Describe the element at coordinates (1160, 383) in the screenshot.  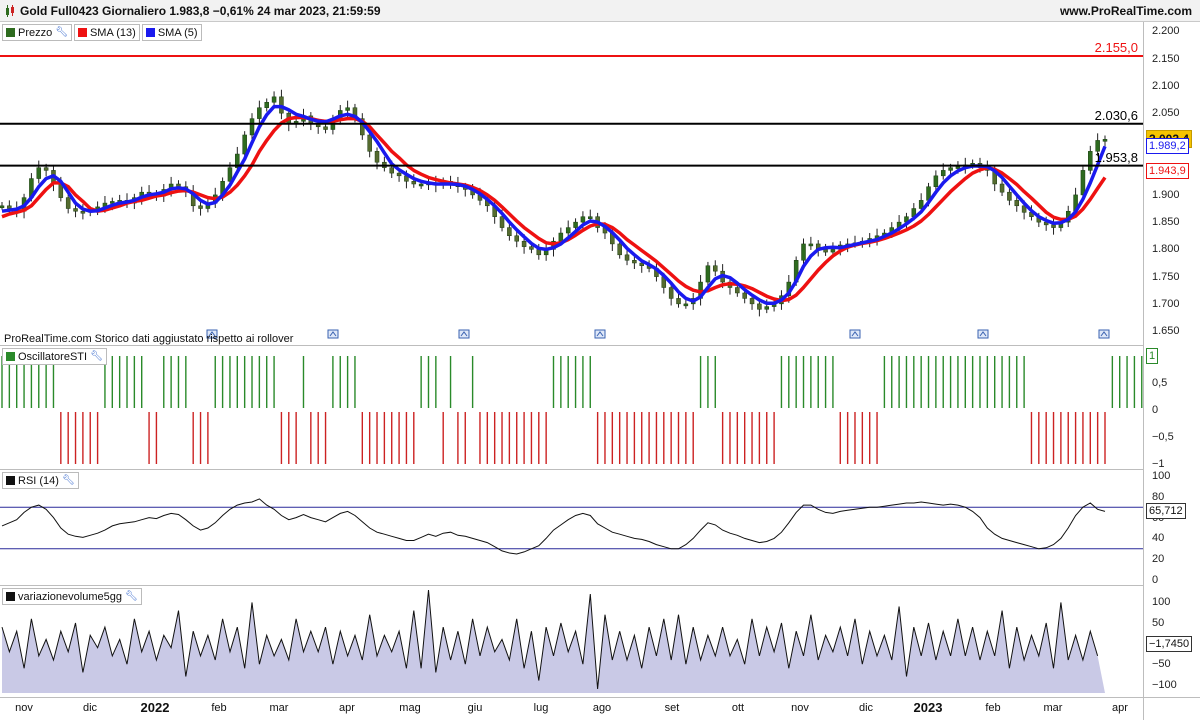
I see `sti-y-tick: 0,5` at that location.